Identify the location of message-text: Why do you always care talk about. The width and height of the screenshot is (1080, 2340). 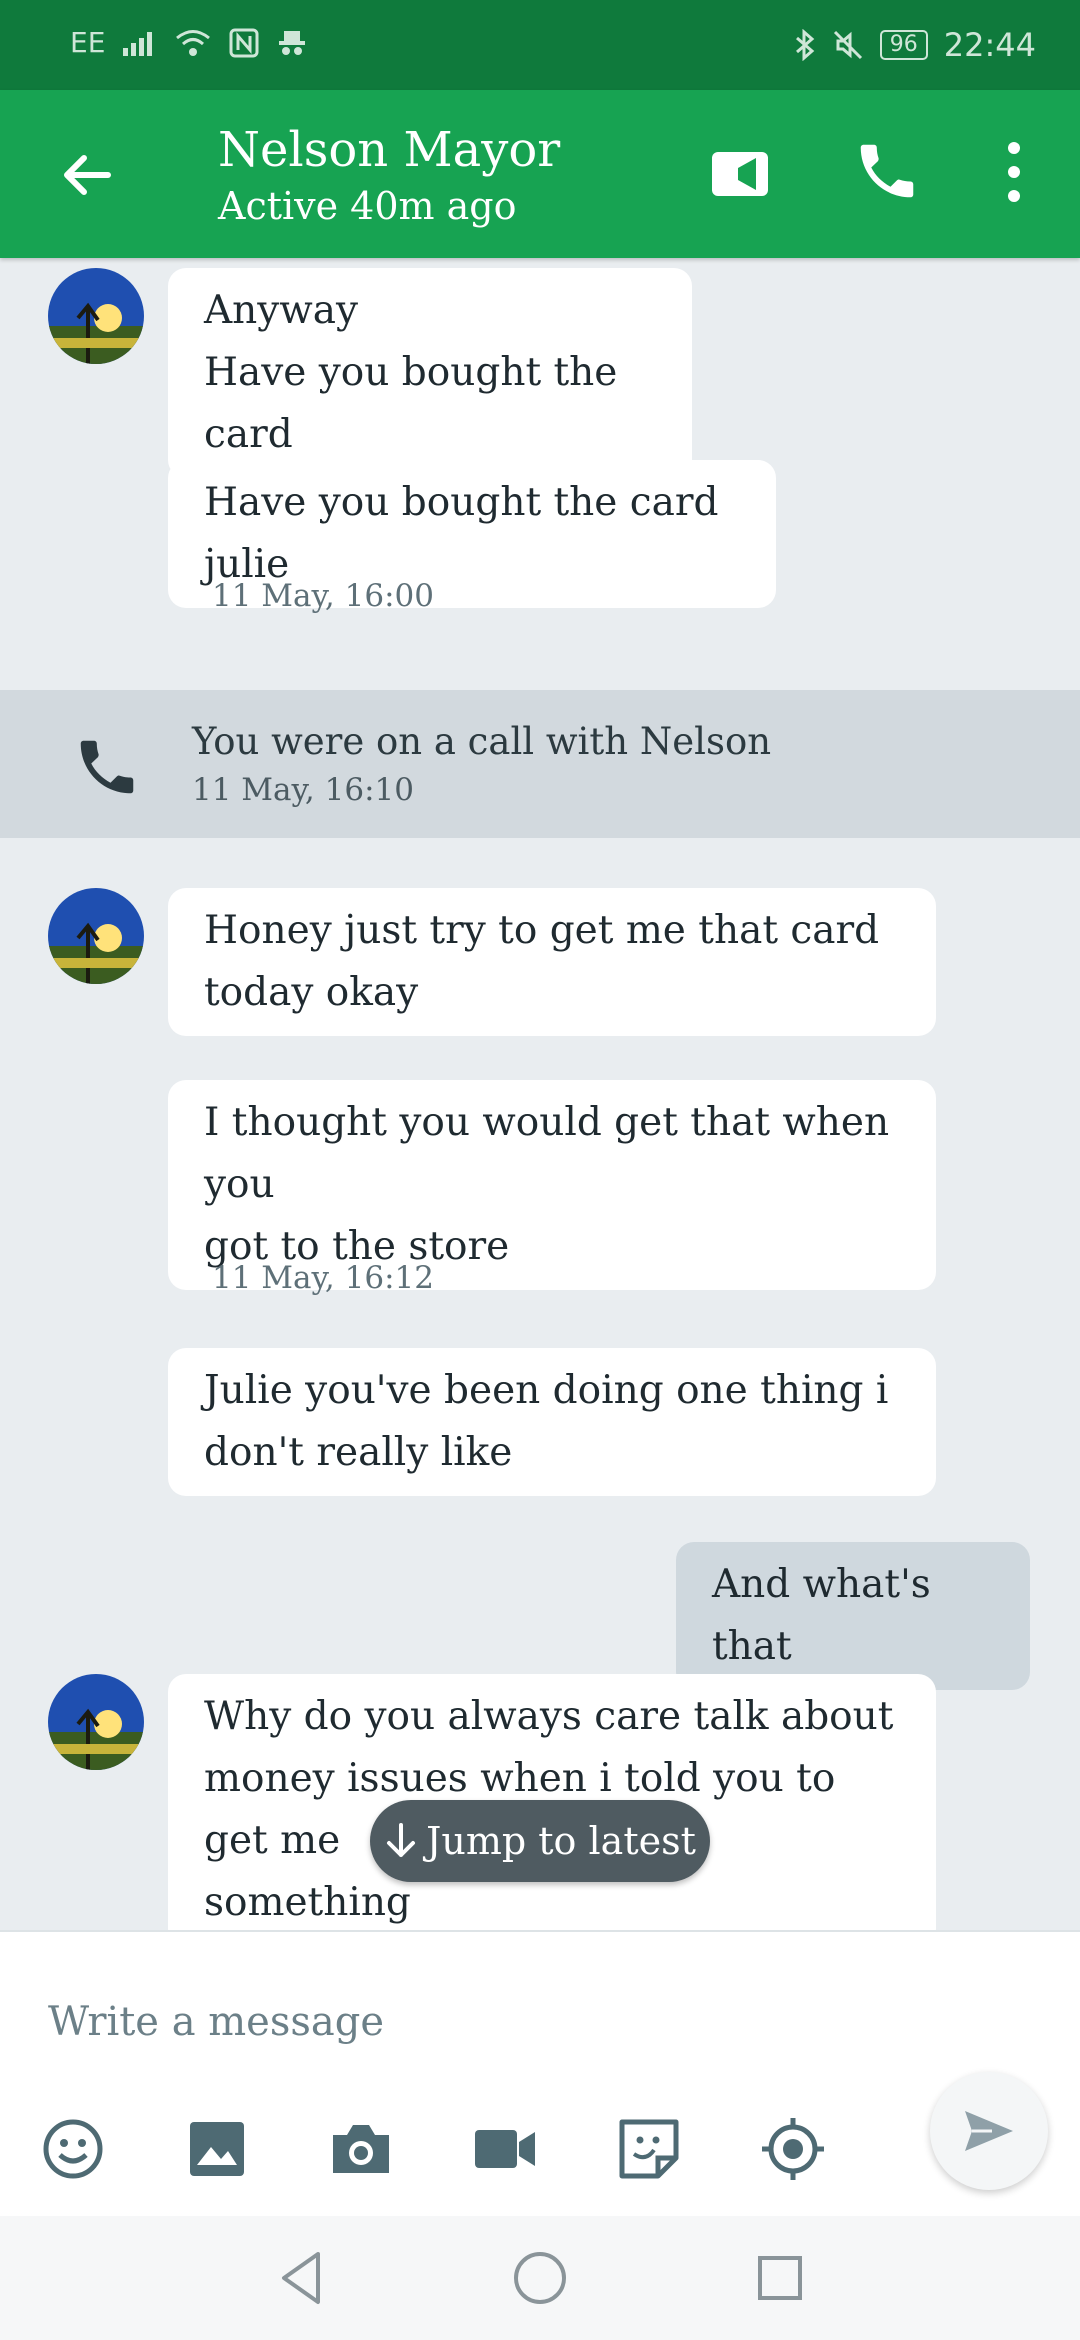
(549, 1716).